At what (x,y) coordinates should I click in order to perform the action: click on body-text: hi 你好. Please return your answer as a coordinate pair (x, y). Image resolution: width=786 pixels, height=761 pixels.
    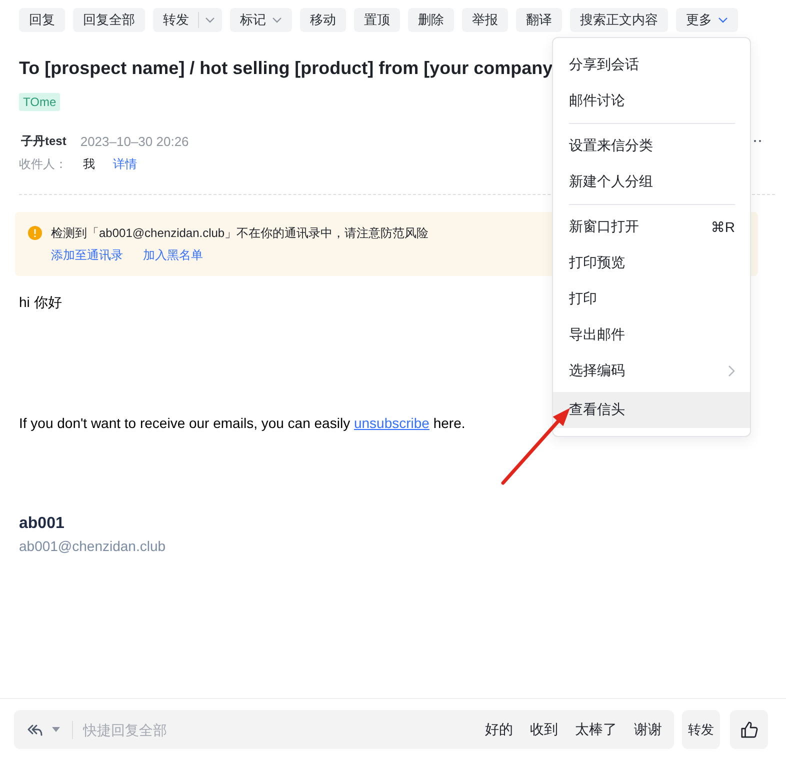
    Looking at the image, I should click on (40, 302).